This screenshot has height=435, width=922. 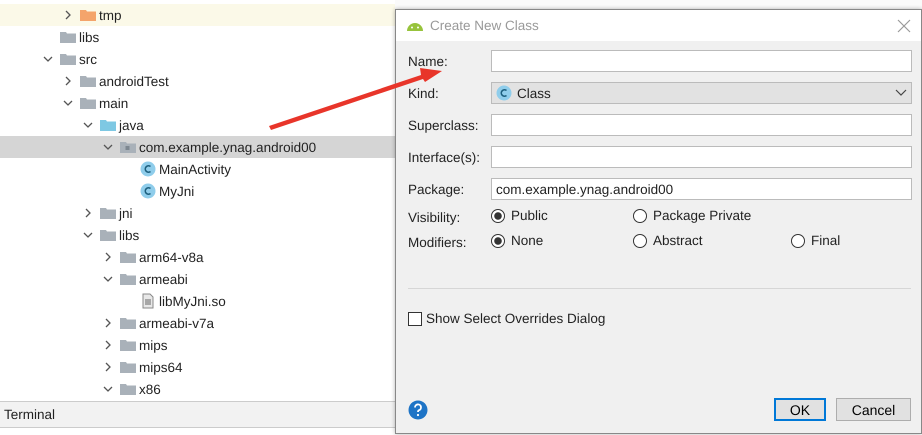 I want to click on tree-item: x86, so click(x=197, y=389).